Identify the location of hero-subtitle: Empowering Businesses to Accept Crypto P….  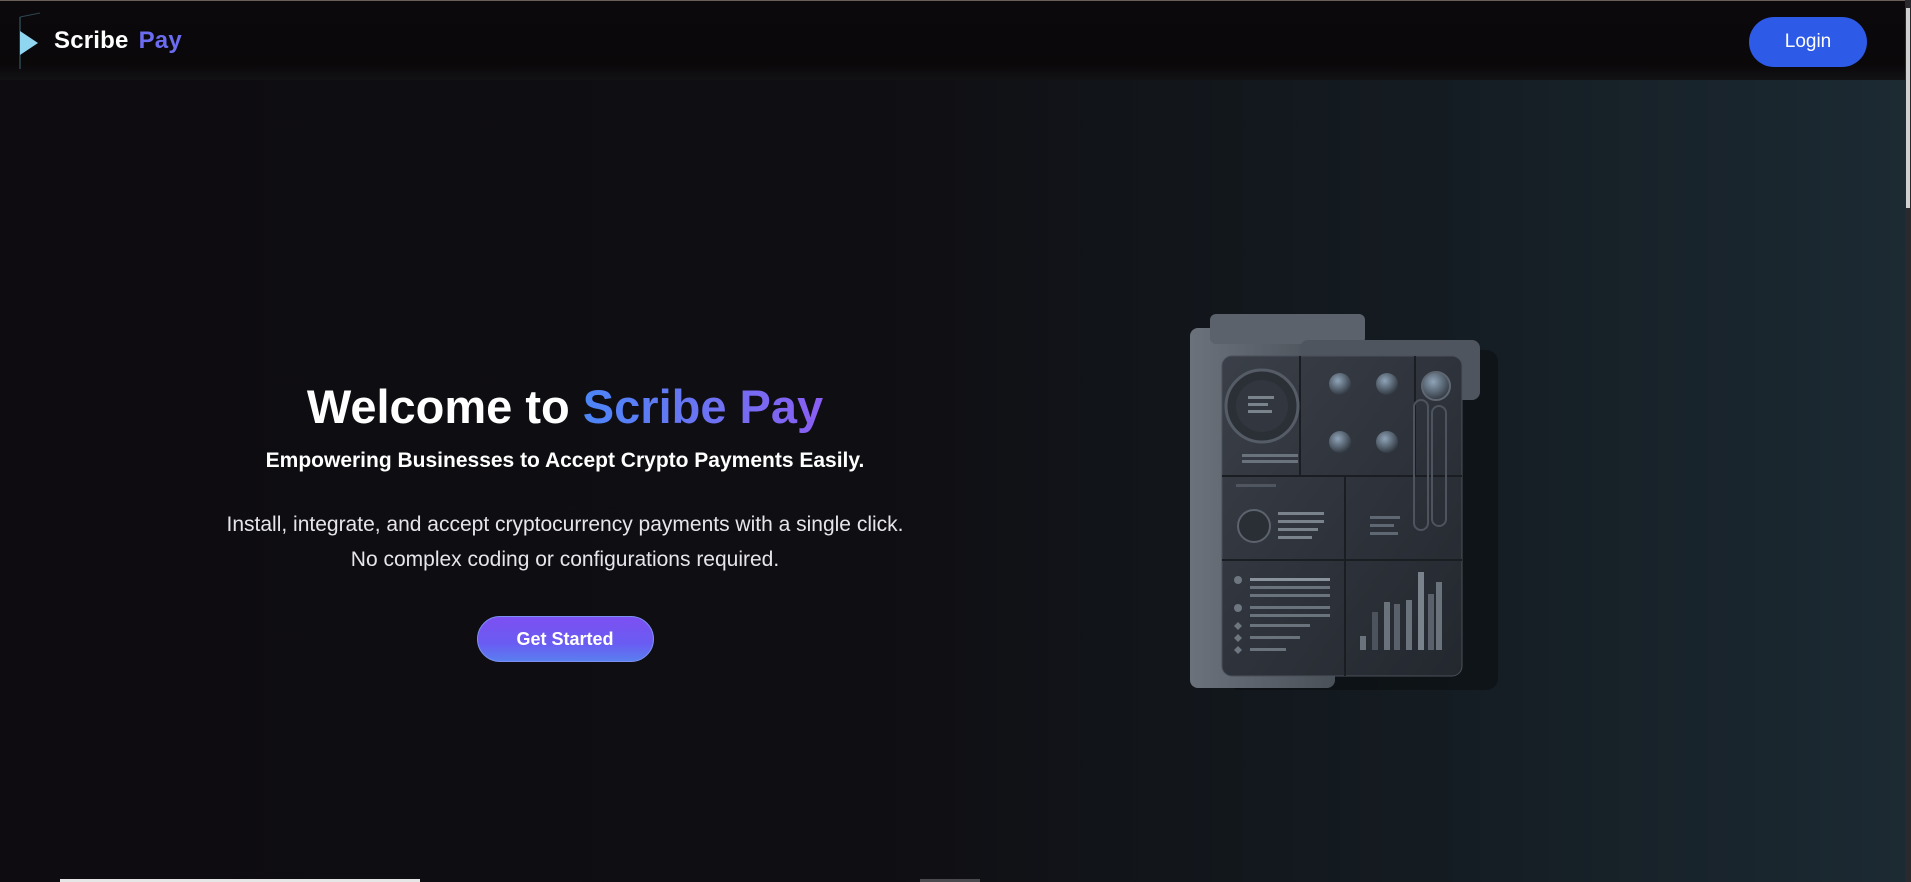
(565, 460).